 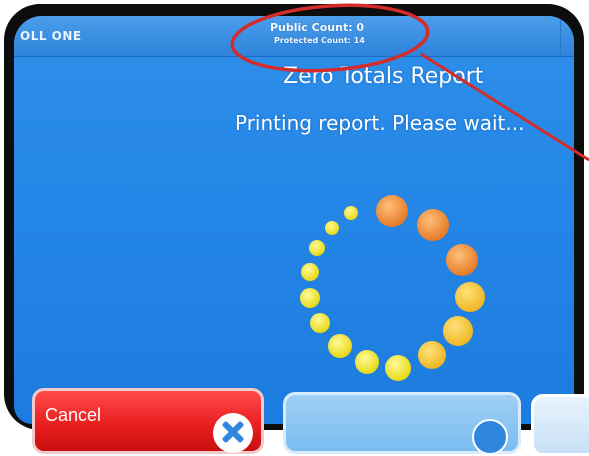 I want to click on cancel-button-label: Cancel, so click(x=73, y=415).